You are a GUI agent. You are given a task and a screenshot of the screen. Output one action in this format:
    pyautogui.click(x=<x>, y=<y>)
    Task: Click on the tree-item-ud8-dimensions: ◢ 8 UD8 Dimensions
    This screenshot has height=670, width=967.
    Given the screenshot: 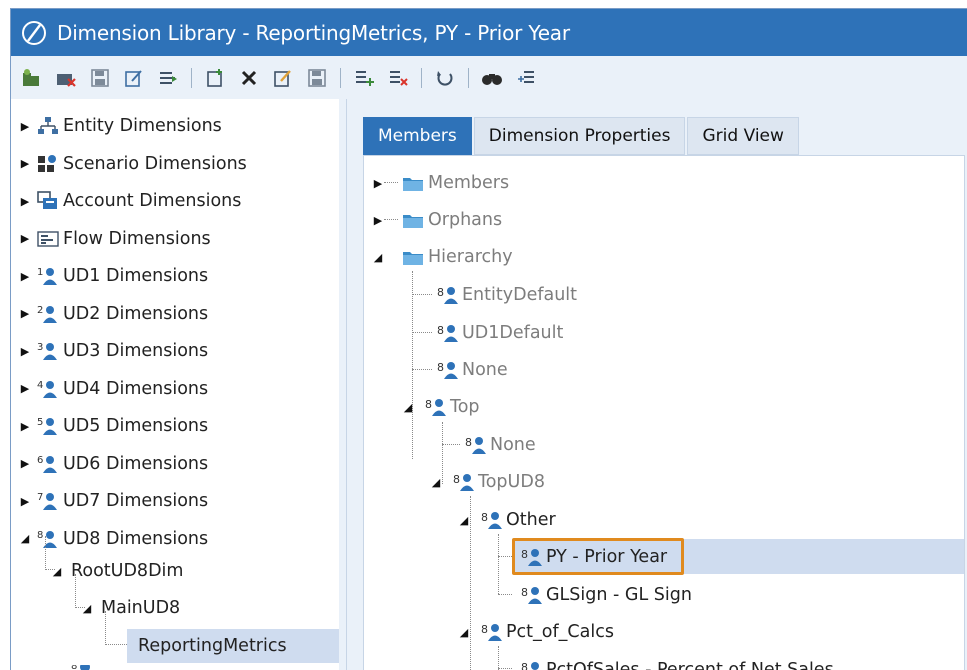 What is the action you would take?
    pyautogui.click(x=113, y=539)
    